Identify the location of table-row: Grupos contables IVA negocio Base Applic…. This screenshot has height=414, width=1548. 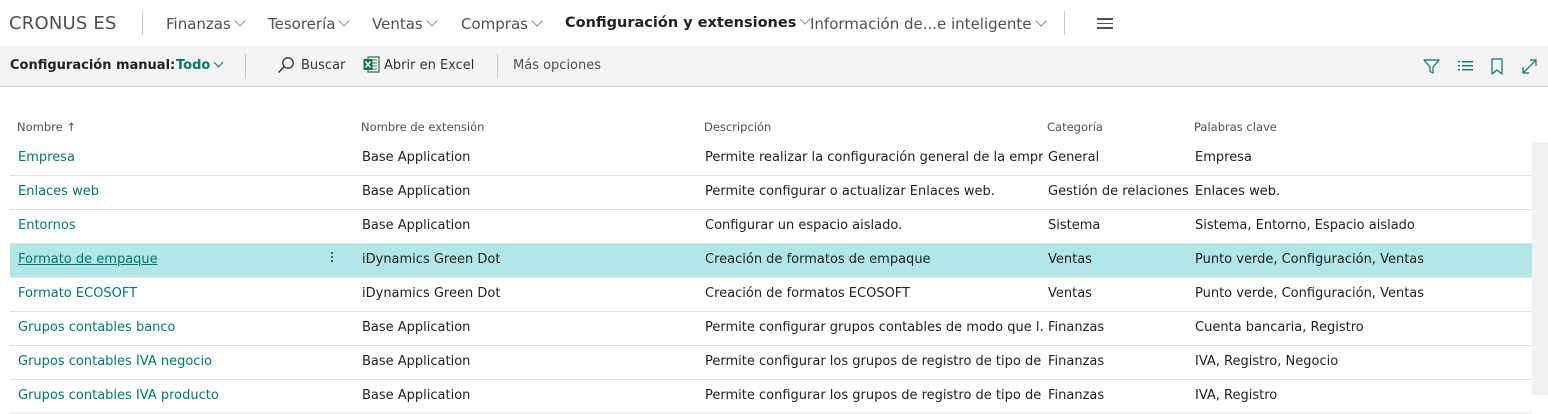
(771, 363).